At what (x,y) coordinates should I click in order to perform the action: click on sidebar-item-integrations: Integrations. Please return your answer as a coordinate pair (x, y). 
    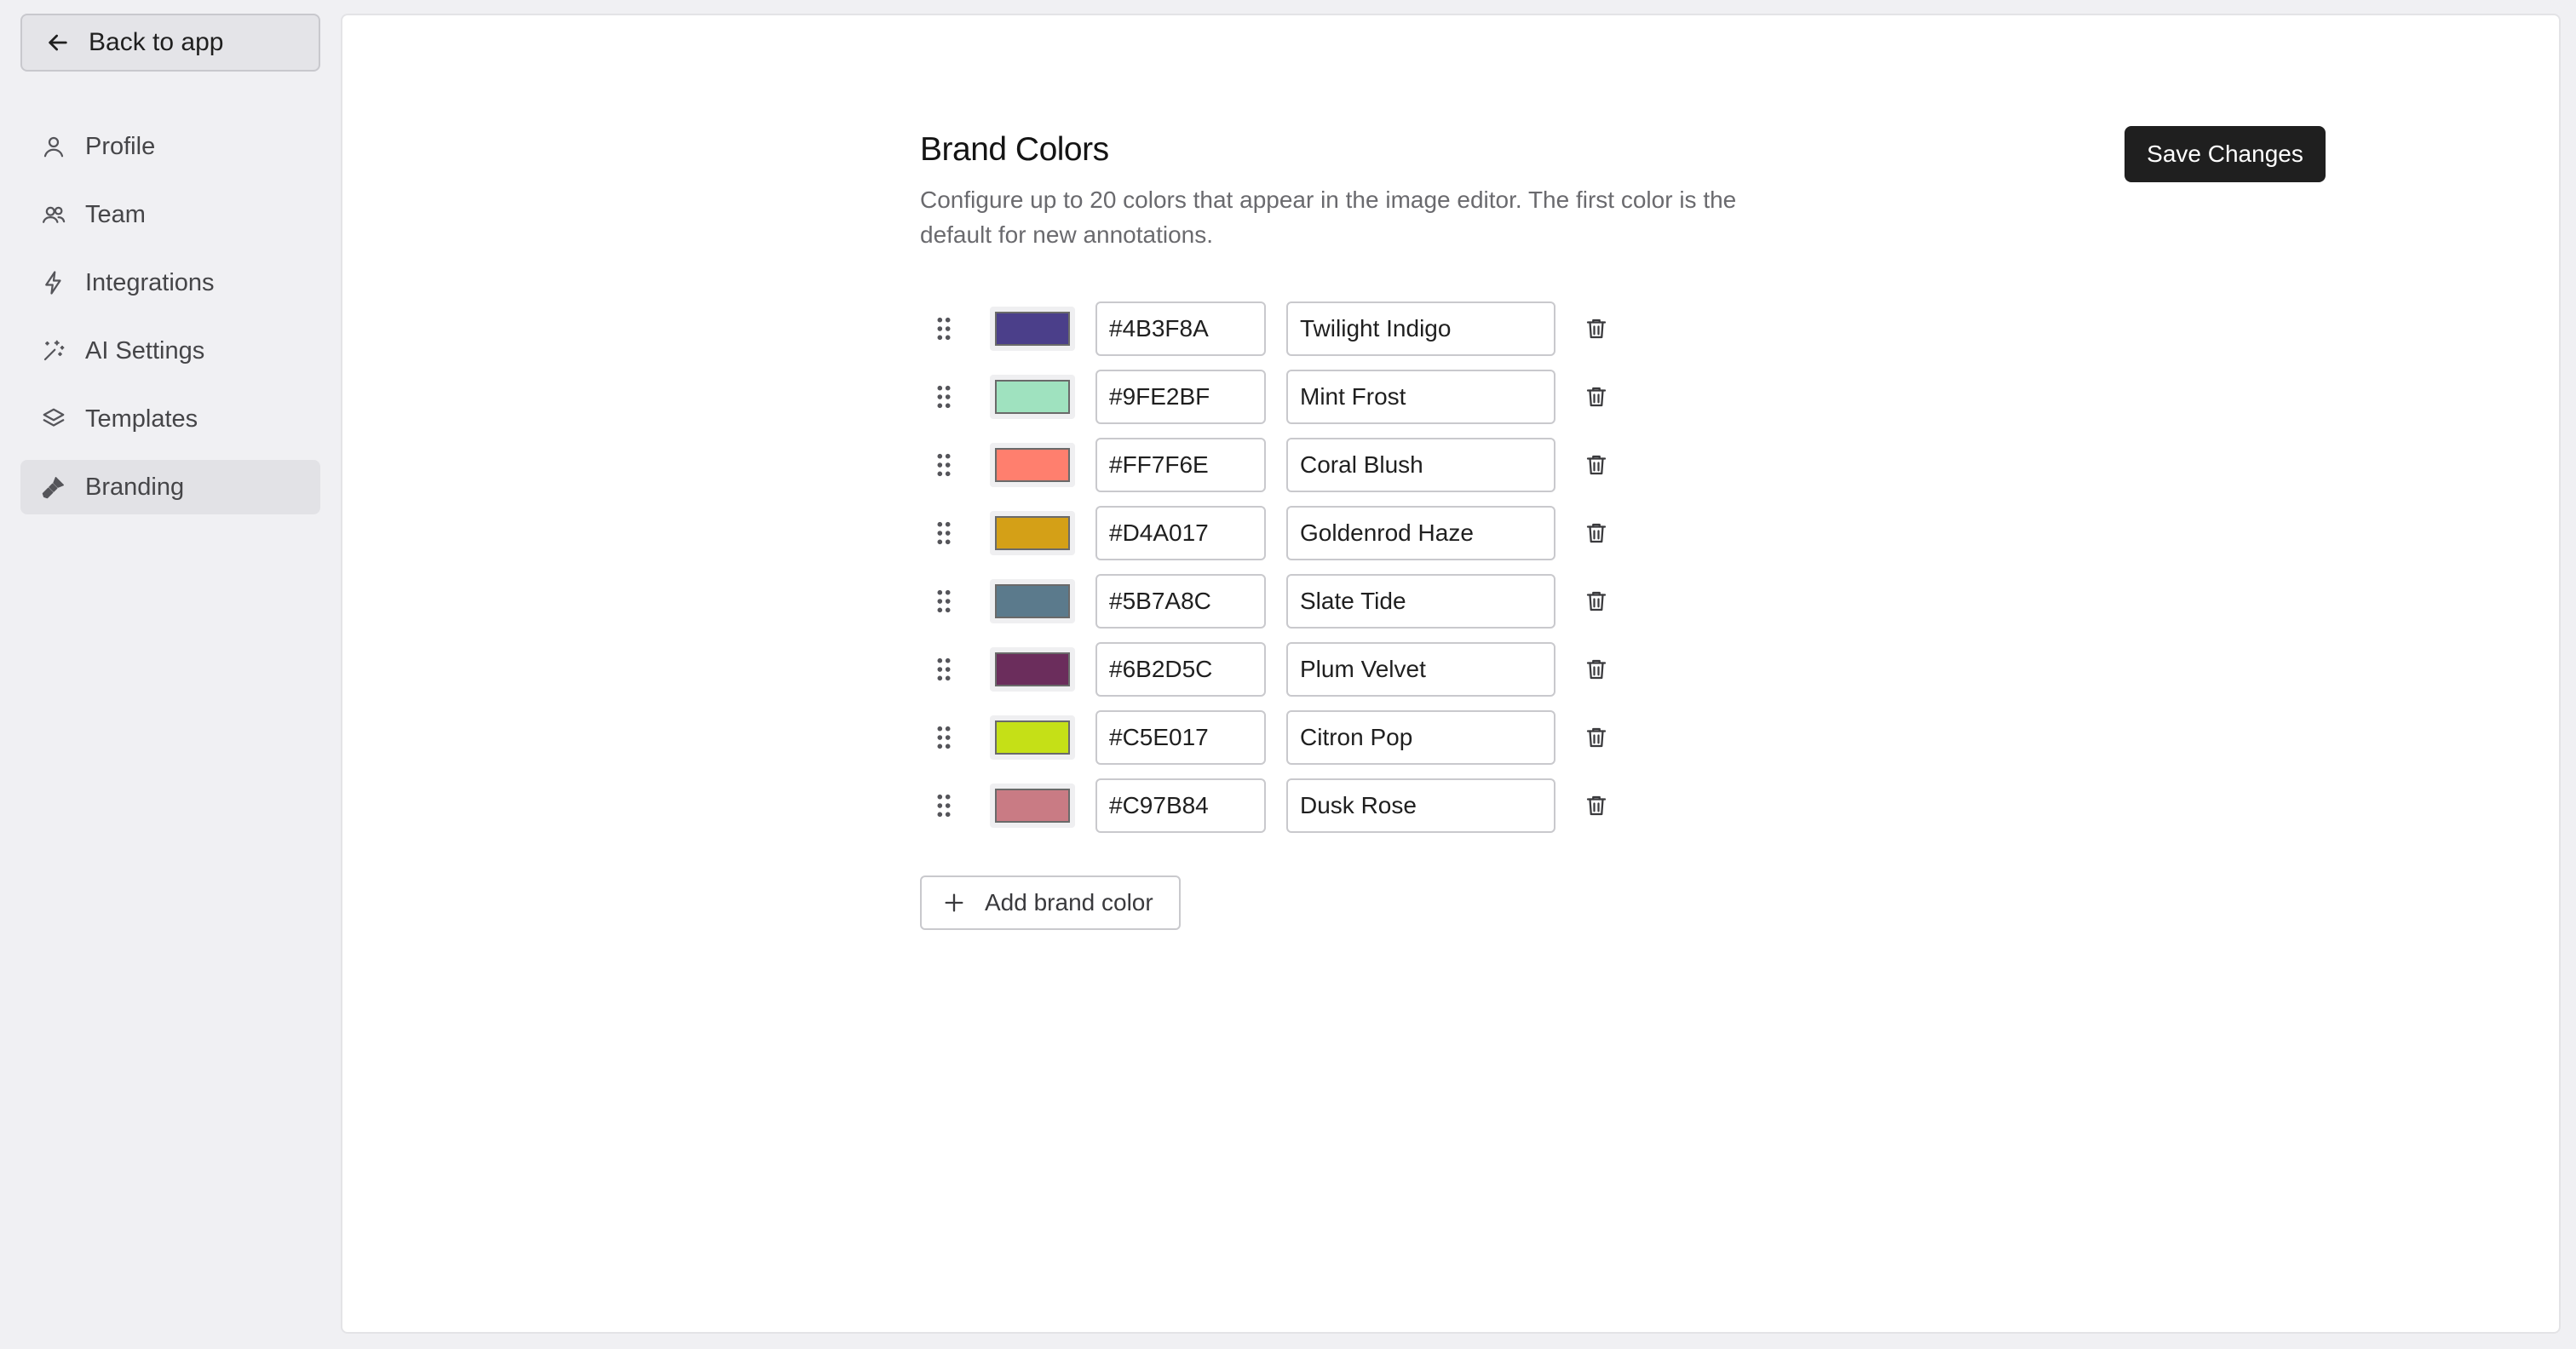
    Looking at the image, I should click on (170, 282).